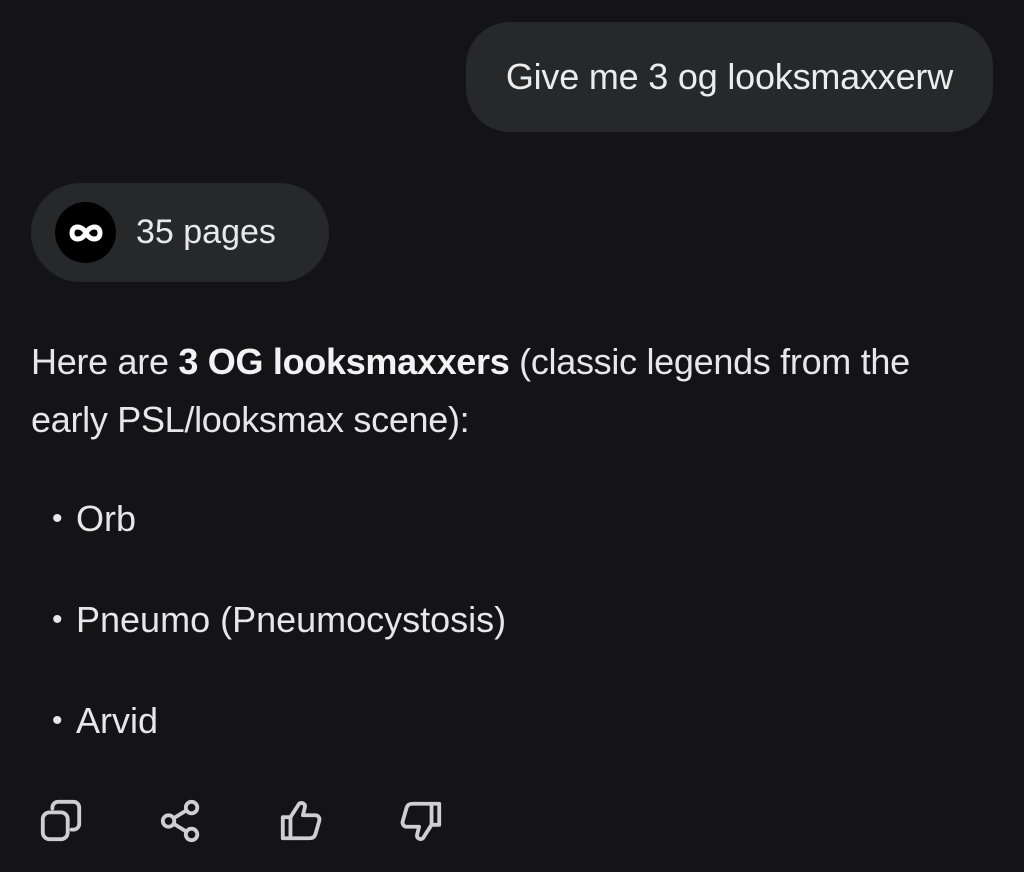 This screenshot has height=872, width=1024. I want to click on share-icon, so click(180, 821).